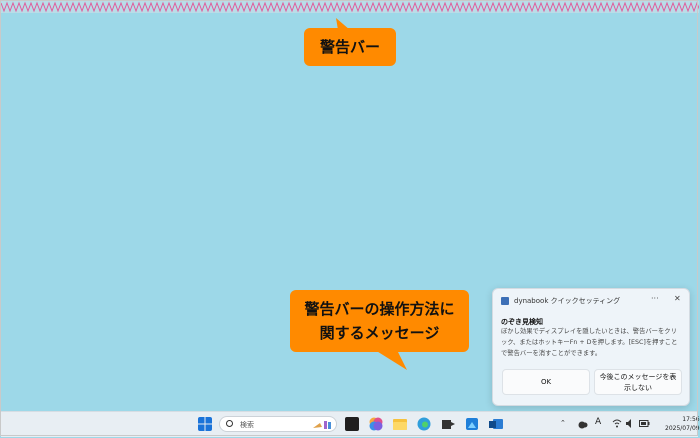 Image resolution: width=700 pixels, height=438 pixels. I want to click on close-icon: ✕, so click(677, 298).